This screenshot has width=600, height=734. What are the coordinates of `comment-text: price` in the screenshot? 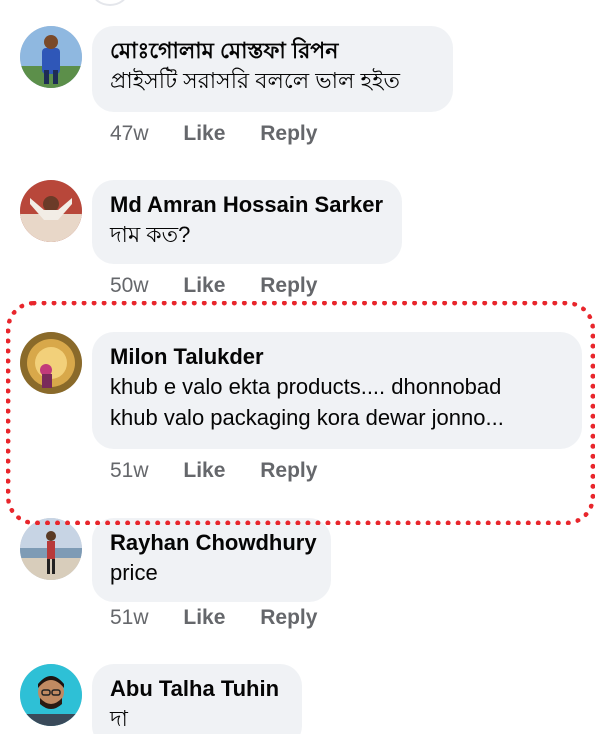 It's located at (134, 572).